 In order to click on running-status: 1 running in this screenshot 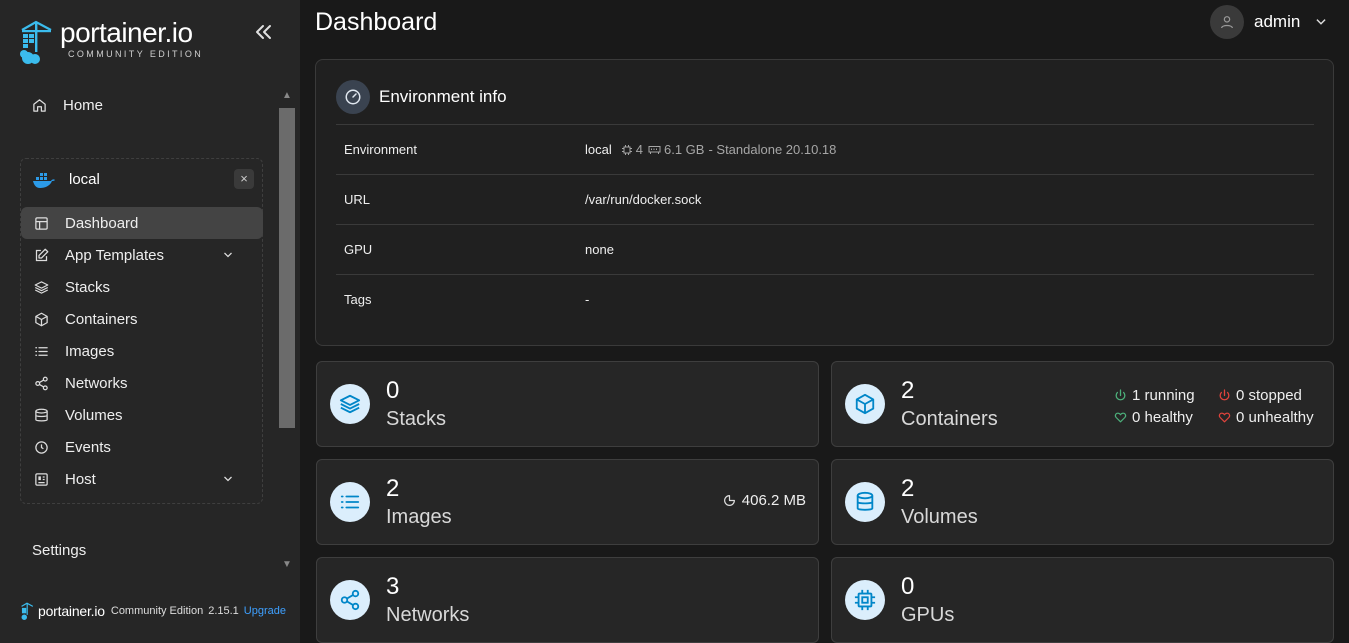, I will do `click(1166, 395)`.